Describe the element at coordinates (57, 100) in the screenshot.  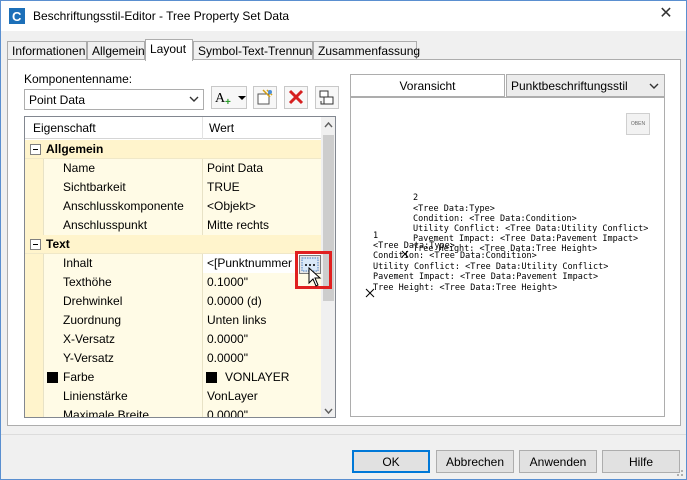
I see `component-name-value: Point Data` at that location.